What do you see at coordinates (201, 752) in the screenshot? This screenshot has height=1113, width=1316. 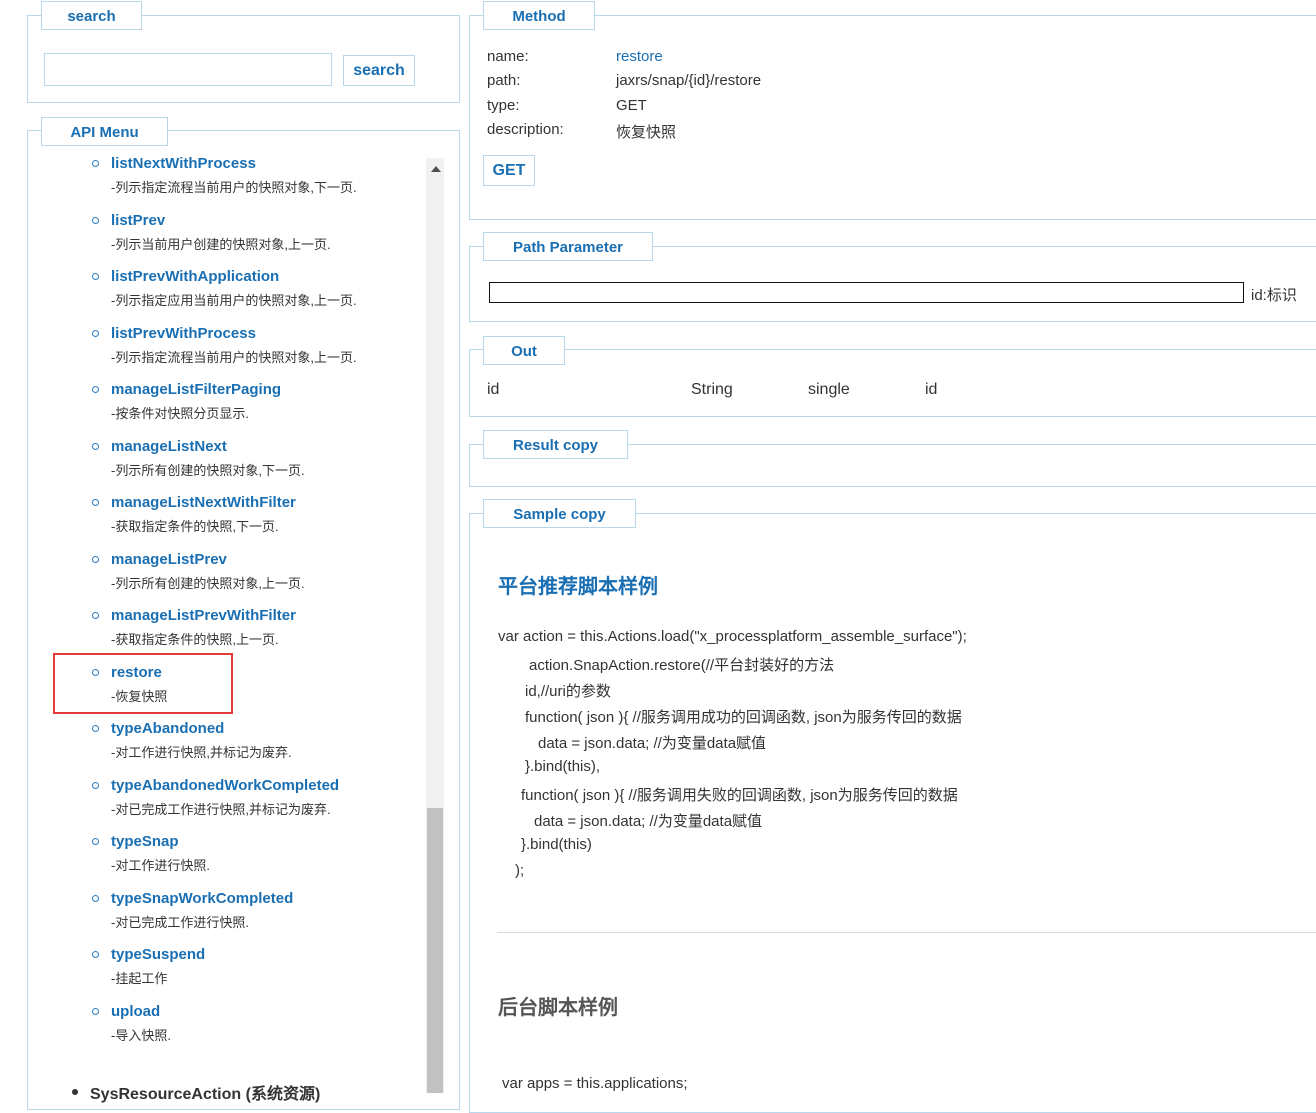 I see `api-menu-item-desc: -对工作进行快照,并标记为废弃.` at bounding box center [201, 752].